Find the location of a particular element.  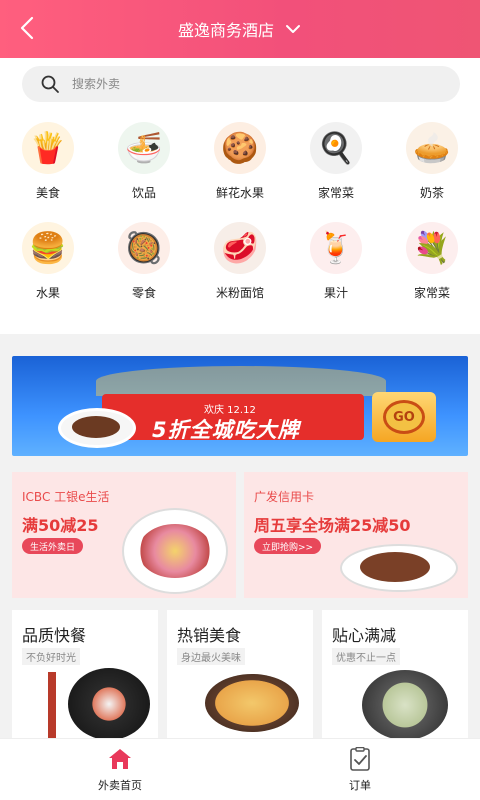

tile-hot-food: 热销美食 身边最火美味 is located at coordinates (240, 674).